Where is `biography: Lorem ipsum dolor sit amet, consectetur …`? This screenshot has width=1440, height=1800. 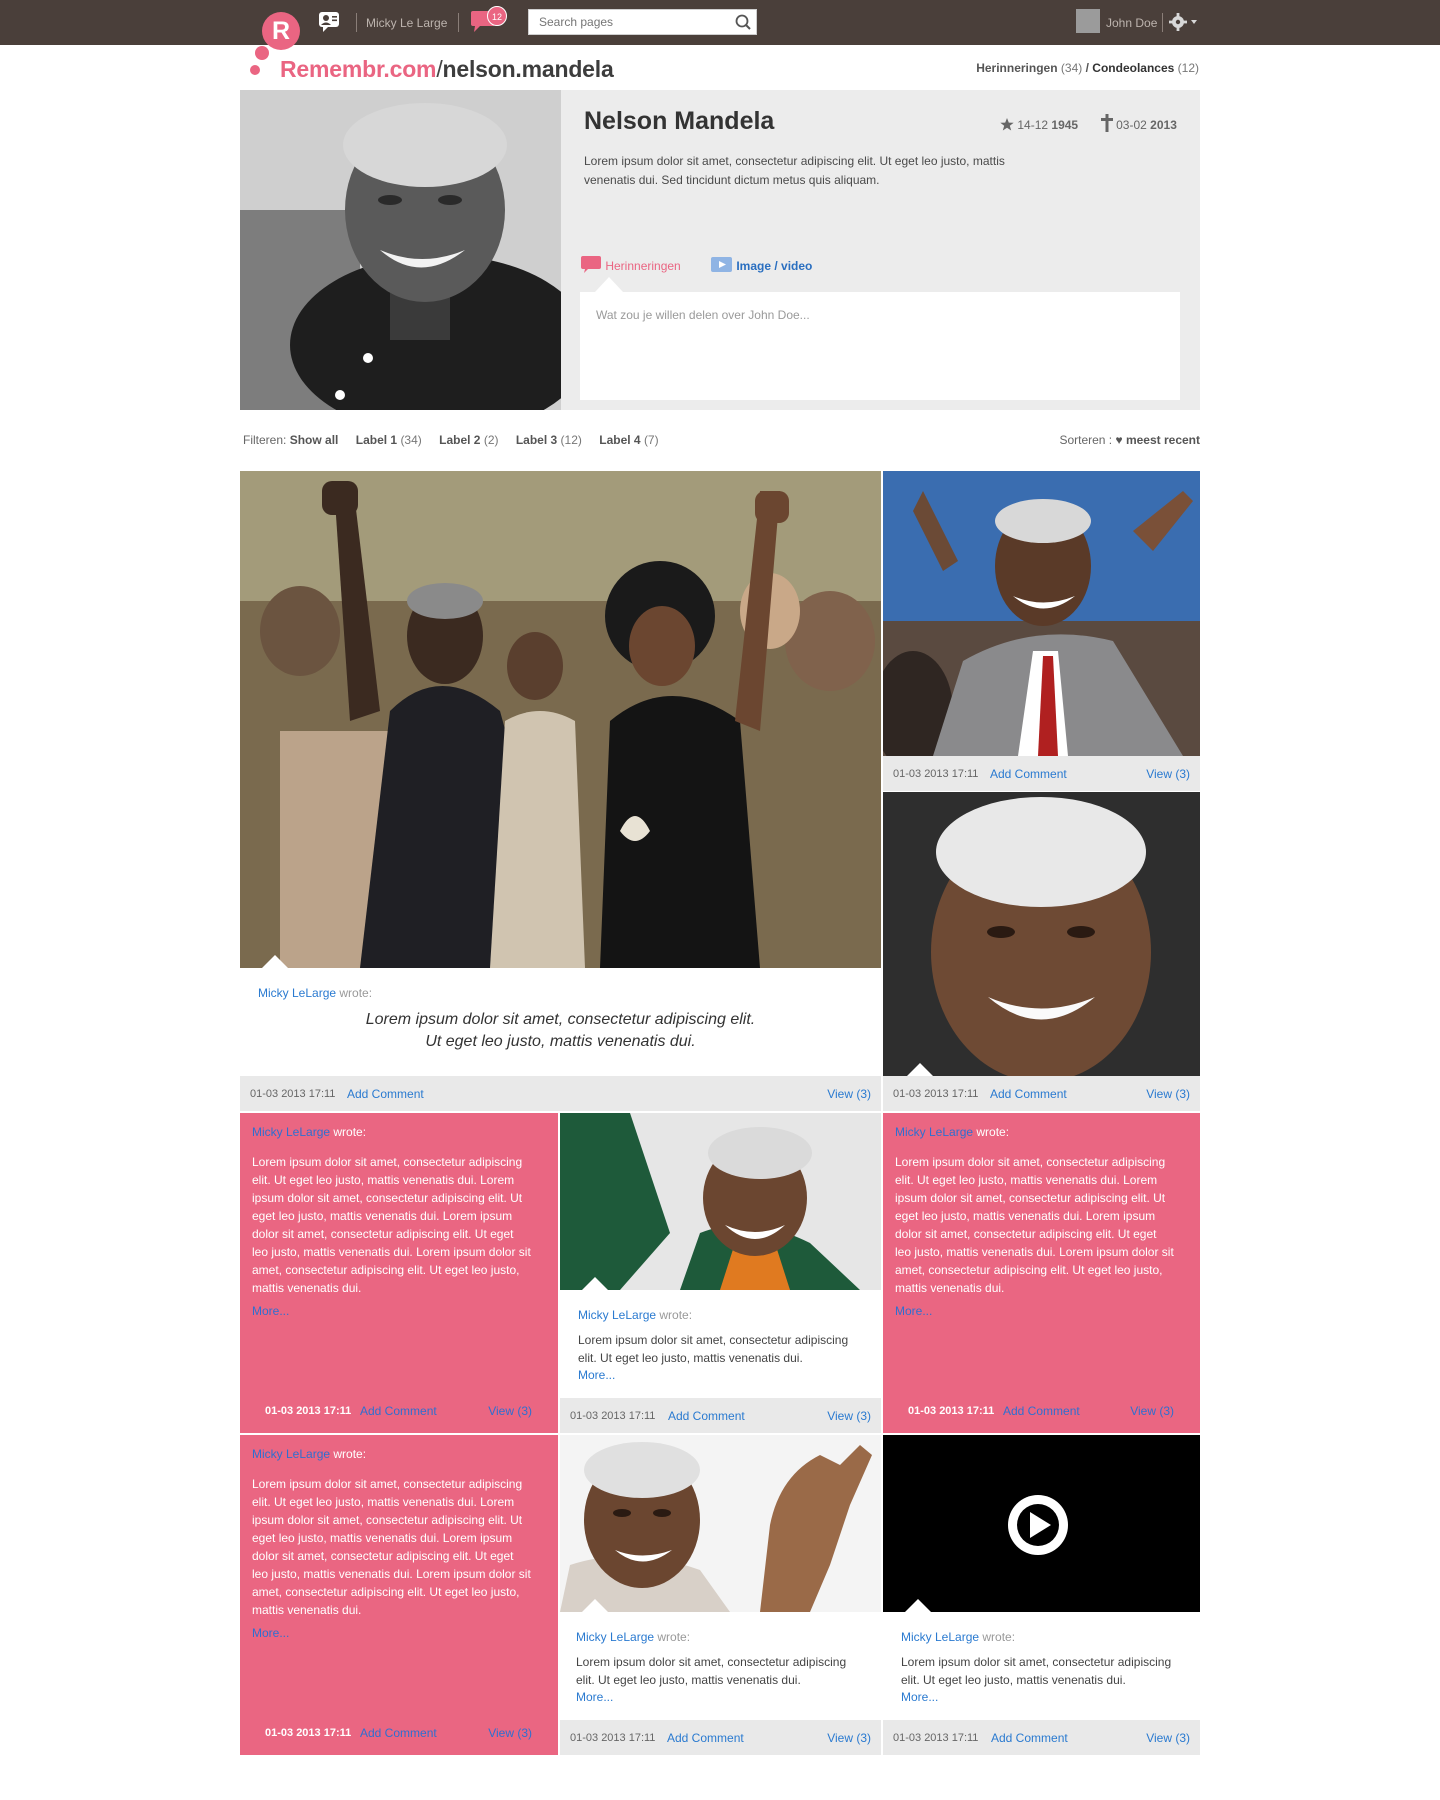
biography: Lorem ipsum dolor sit amet, consectetur … is located at coordinates (794, 170).